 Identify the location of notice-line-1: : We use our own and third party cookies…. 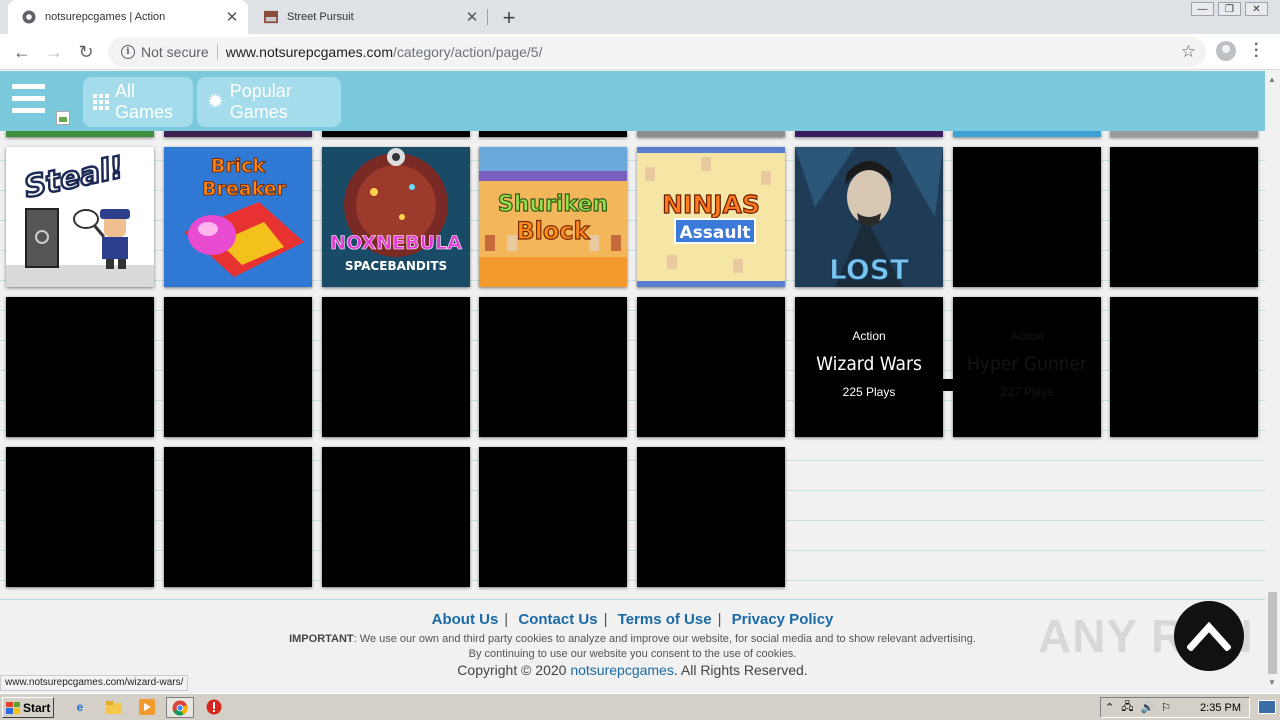
(664, 639).